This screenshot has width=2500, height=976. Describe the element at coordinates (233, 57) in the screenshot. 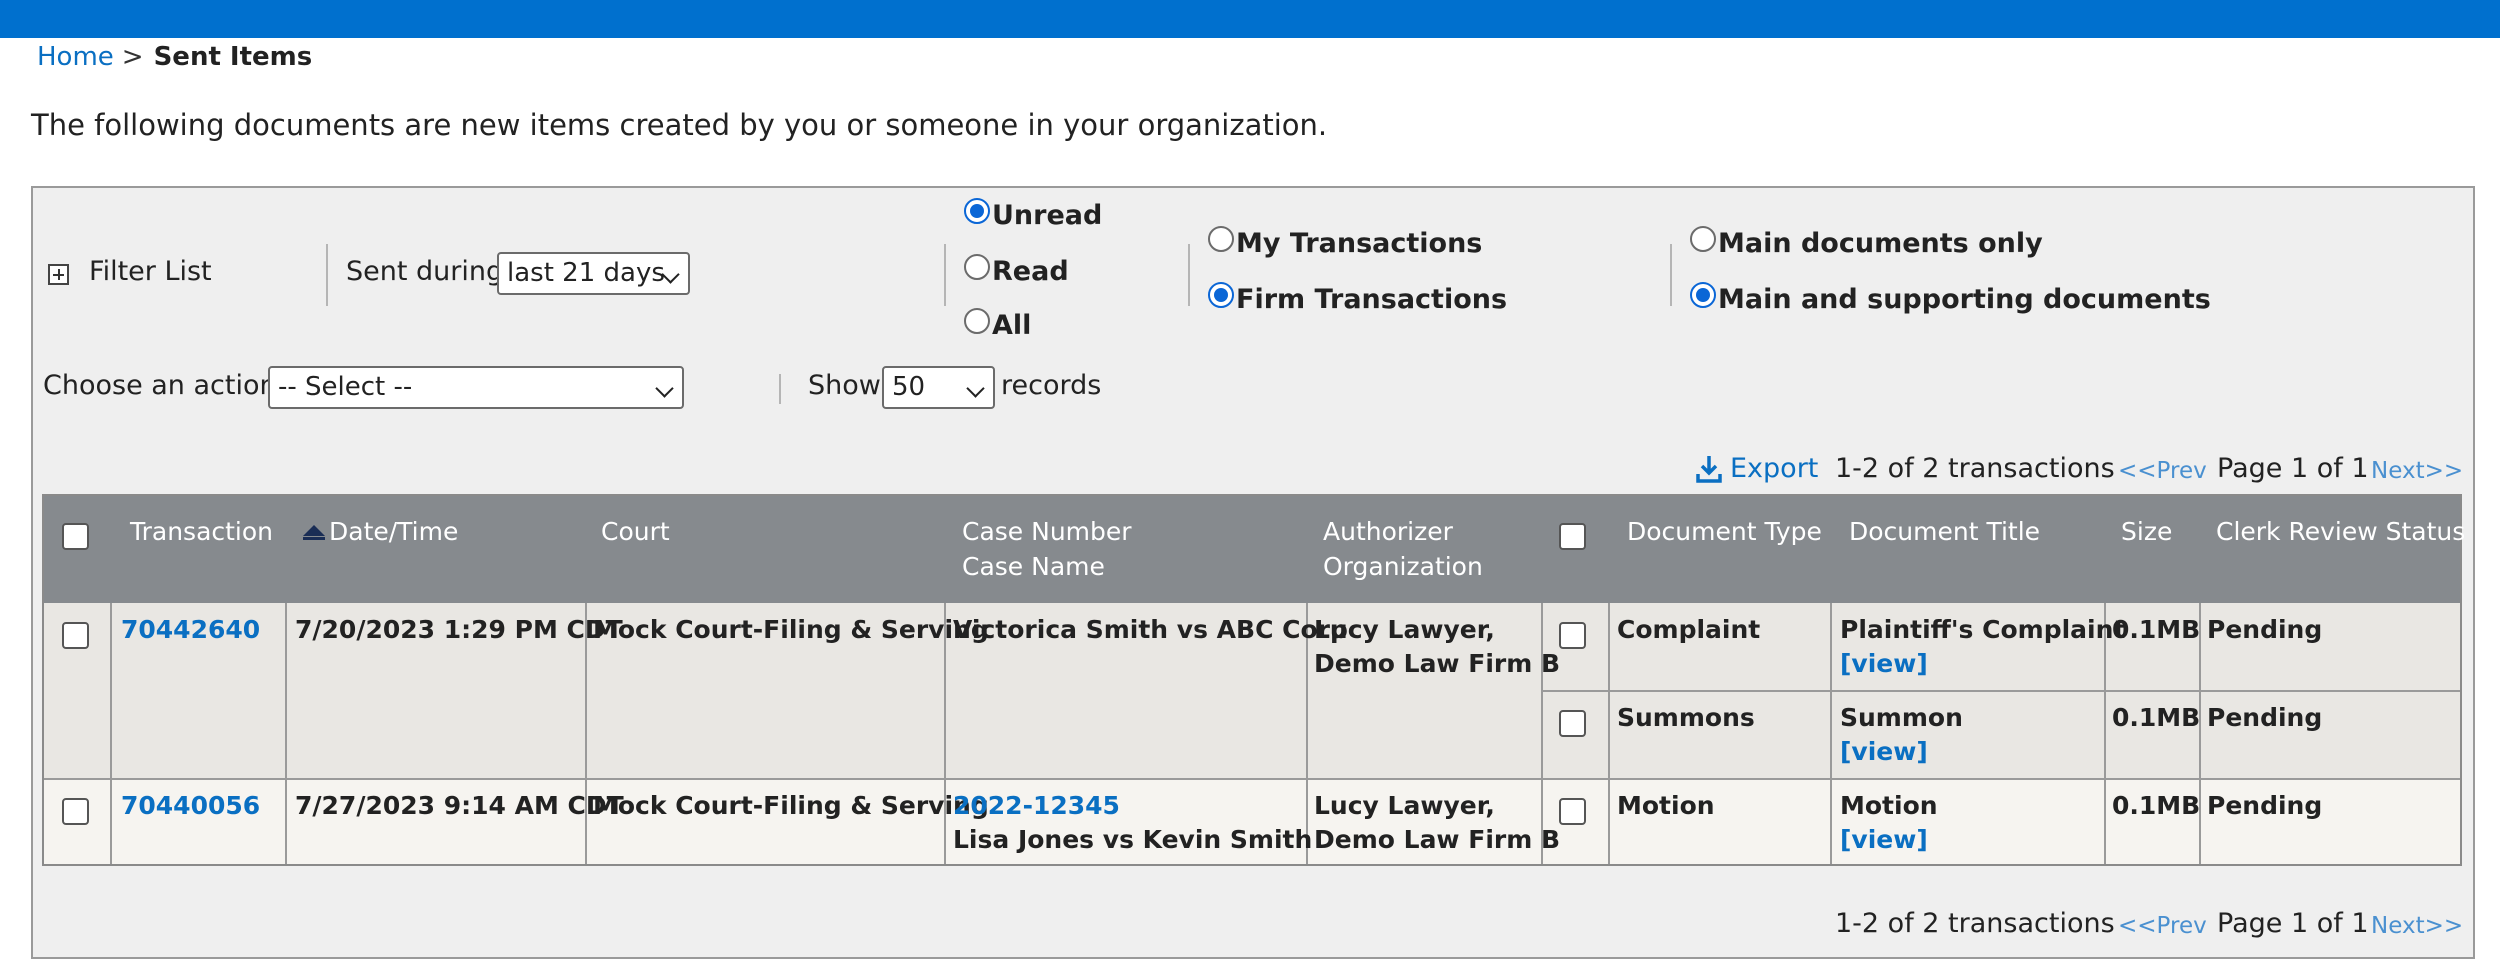

I see `breadcrumb-current: Sent Items` at that location.